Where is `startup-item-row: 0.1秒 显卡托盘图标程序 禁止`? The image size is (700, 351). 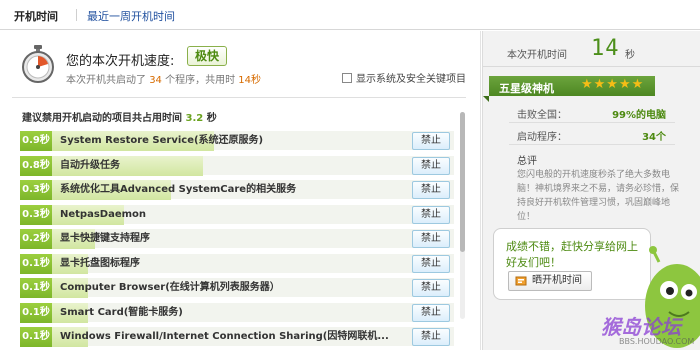
startup-item-row: 0.1秒 显卡托盘图标程序 禁止 is located at coordinates (237, 263).